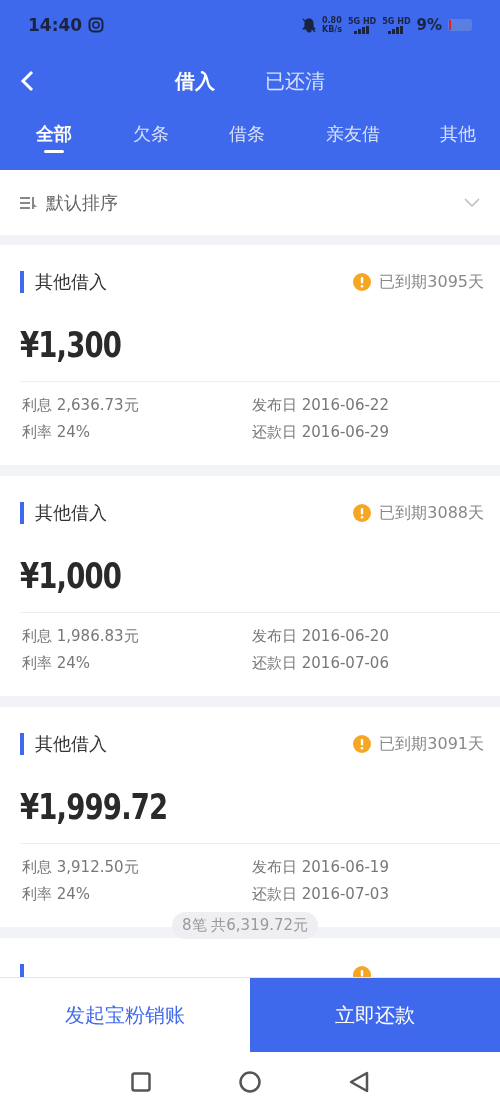  Describe the element at coordinates (458, 137) in the screenshot. I see `category-tab: 其他` at that location.